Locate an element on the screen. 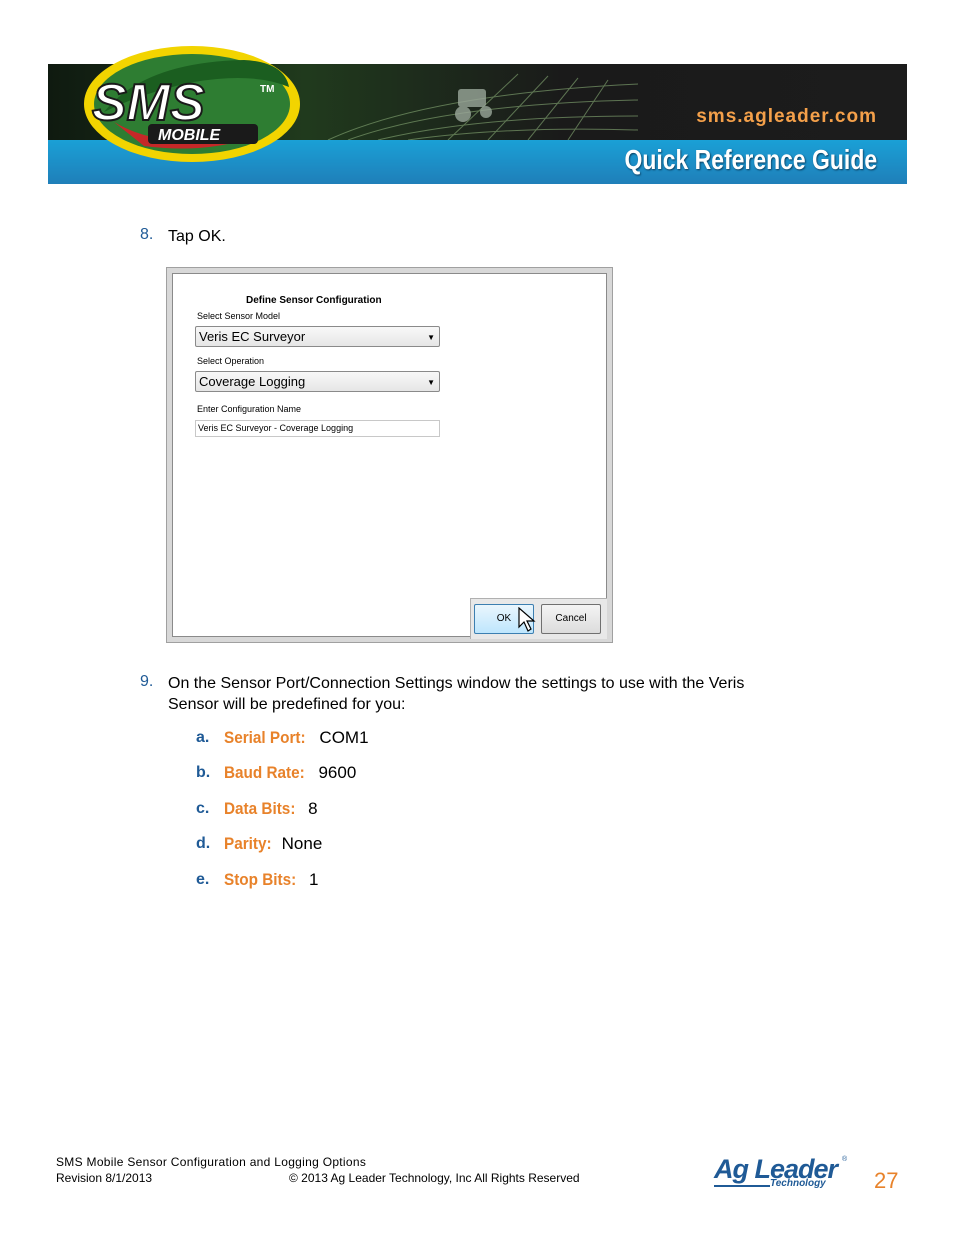  field-grid-graphic is located at coordinates (482, 106).